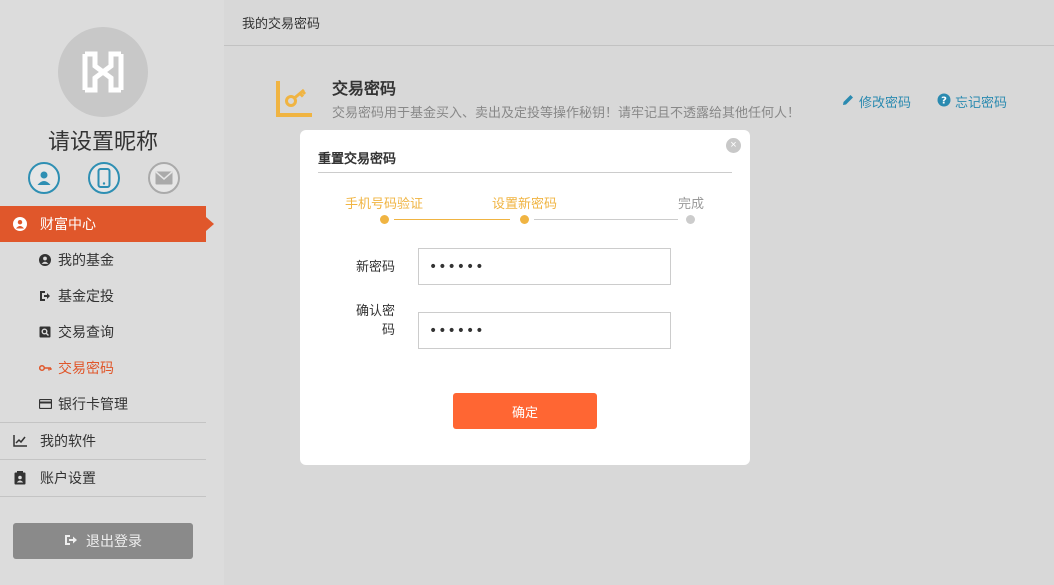  I want to click on nickname: 请设置昵称, so click(103, 140).